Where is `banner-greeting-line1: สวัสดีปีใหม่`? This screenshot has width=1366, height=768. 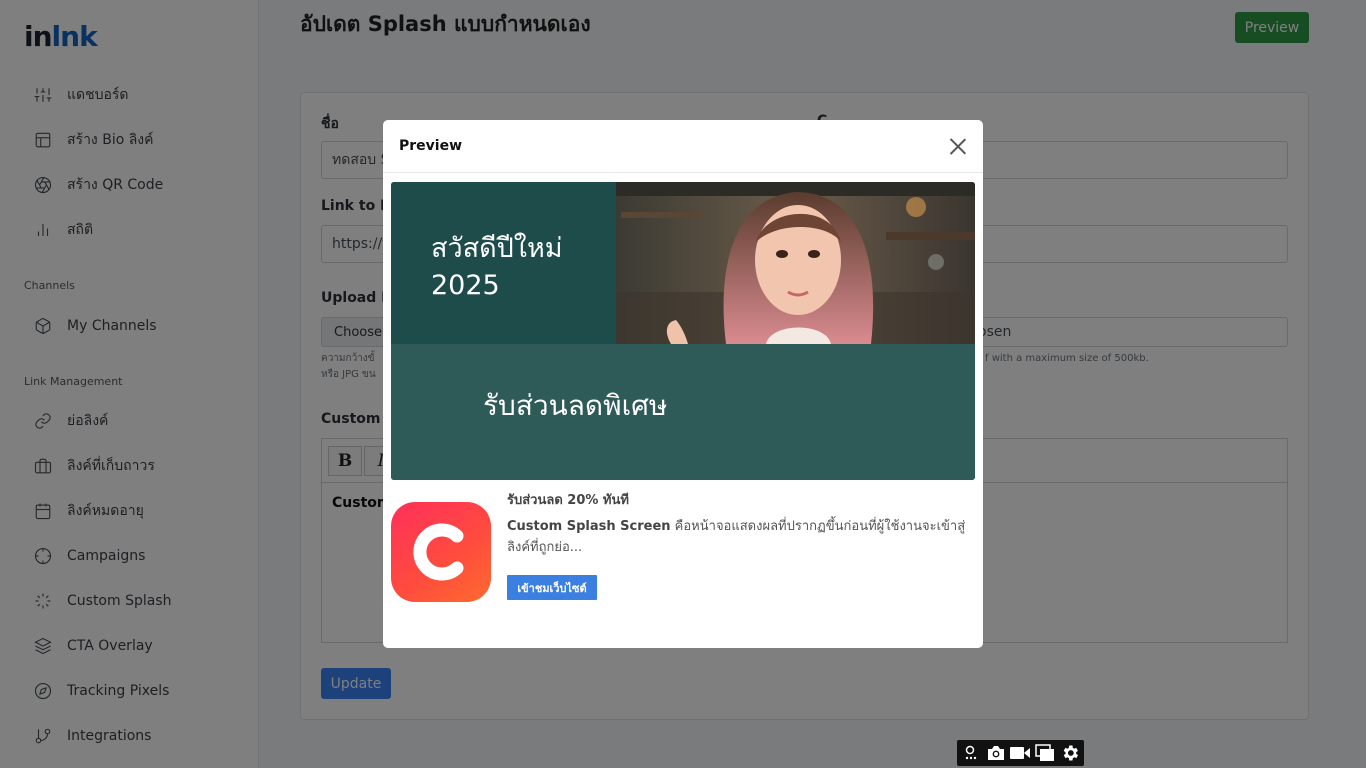 banner-greeting-line1: สวัสดีปีใหม่ is located at coordinates (497, 248).